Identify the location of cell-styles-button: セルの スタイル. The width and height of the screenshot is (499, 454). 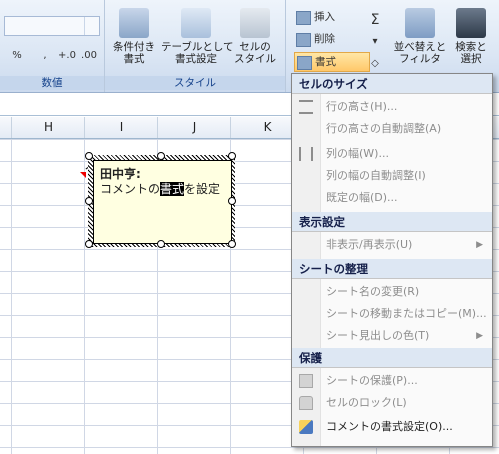
(255, 38).